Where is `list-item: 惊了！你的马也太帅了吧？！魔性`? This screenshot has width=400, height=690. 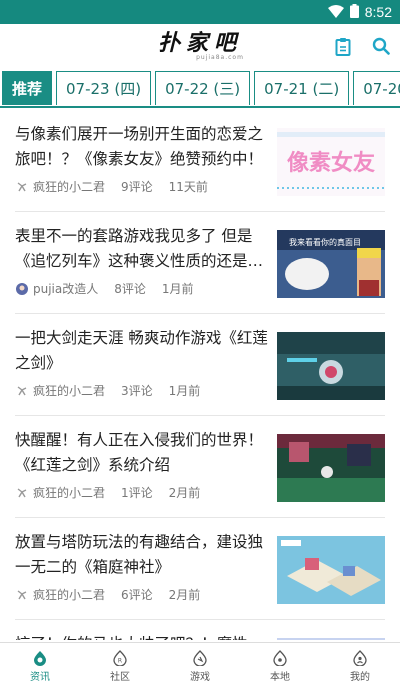
list-item: 惊了！你的马也太帅了吧？！魔性 is located at coordinates (200, 630).